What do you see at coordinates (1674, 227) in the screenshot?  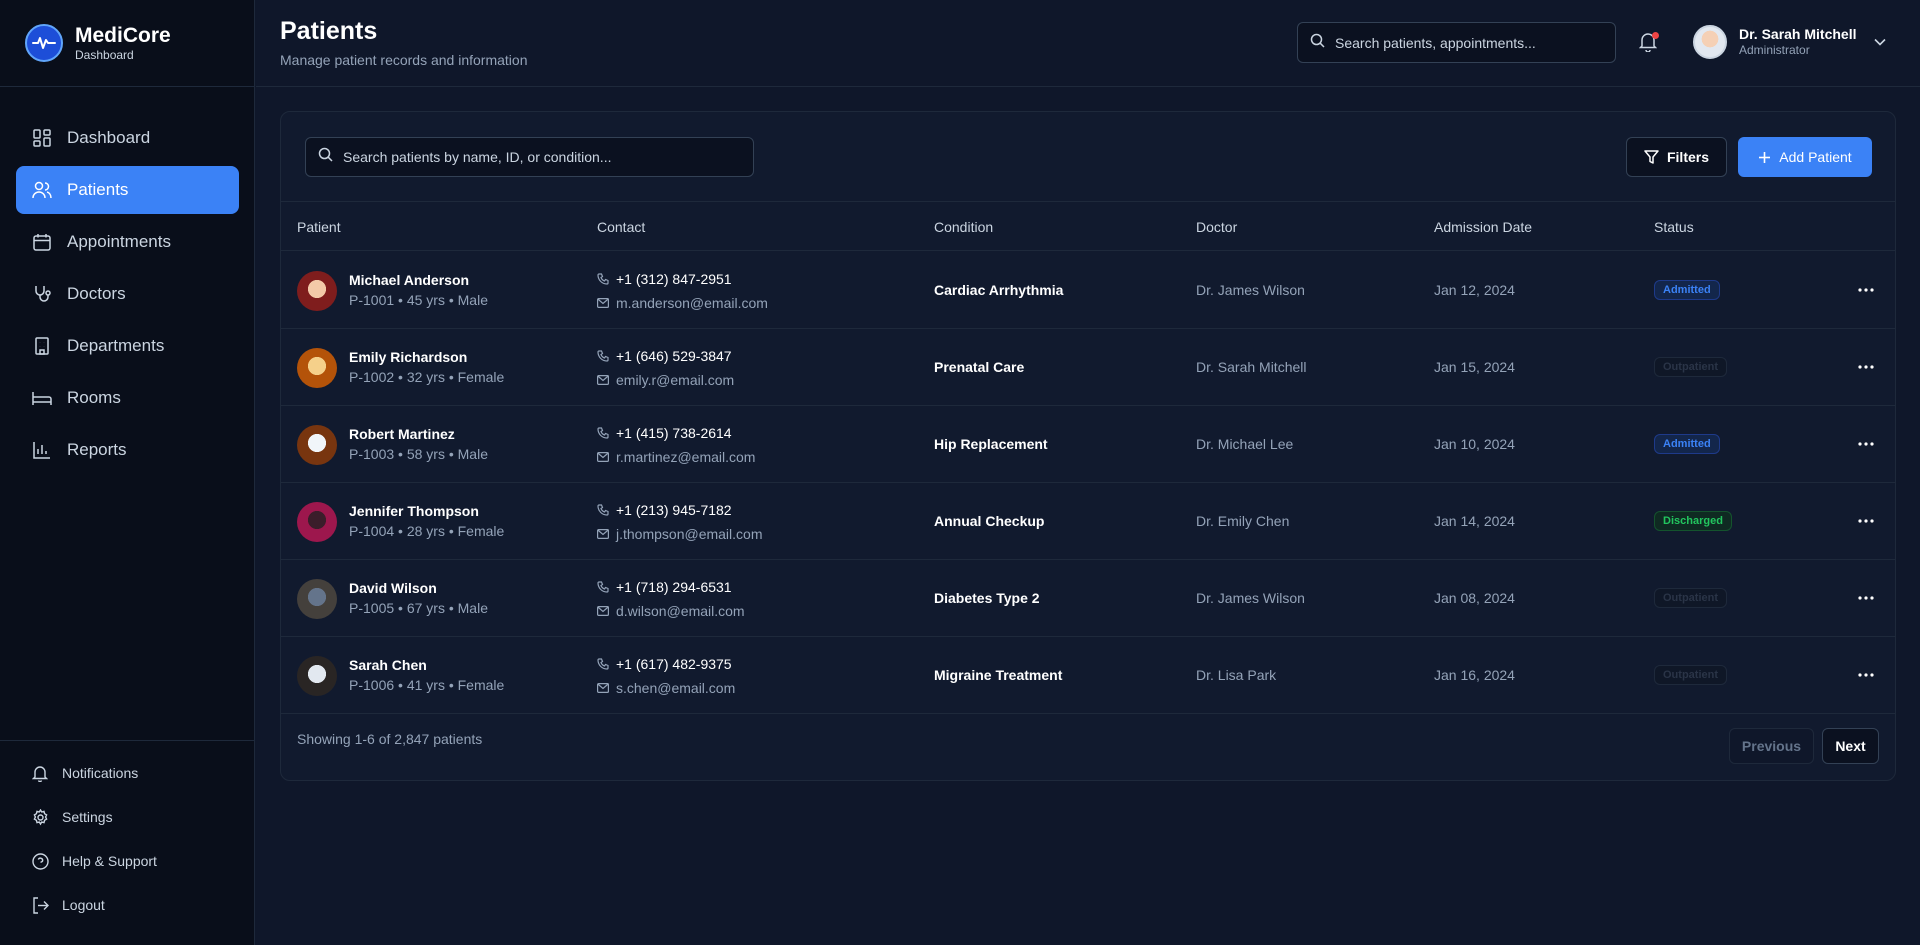 I see `column-header-status: Status` at bounding box center [1674, 227].